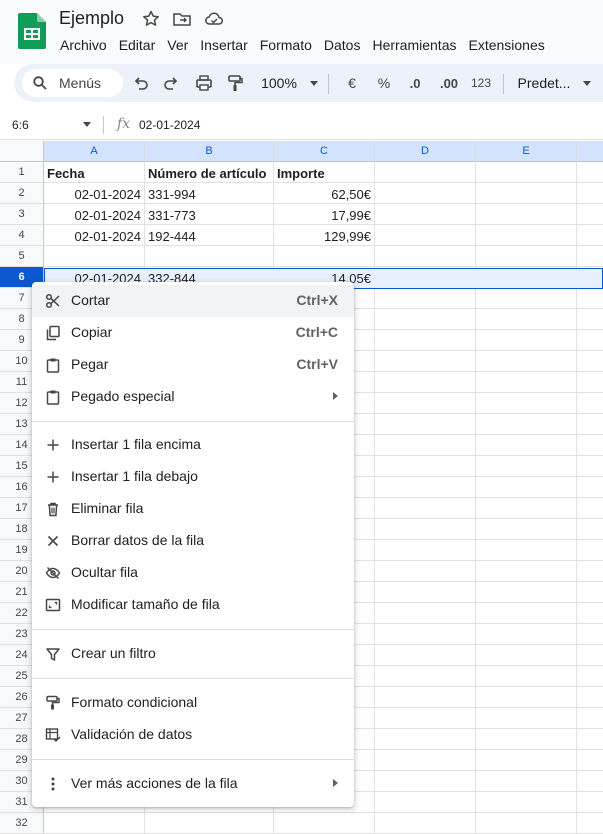 The height and width of the screenshot is (834, 603). What do you see at coordinates (52, 301) in the screenshot?
I see `scissors-icon` at bounding box center [52, 301].